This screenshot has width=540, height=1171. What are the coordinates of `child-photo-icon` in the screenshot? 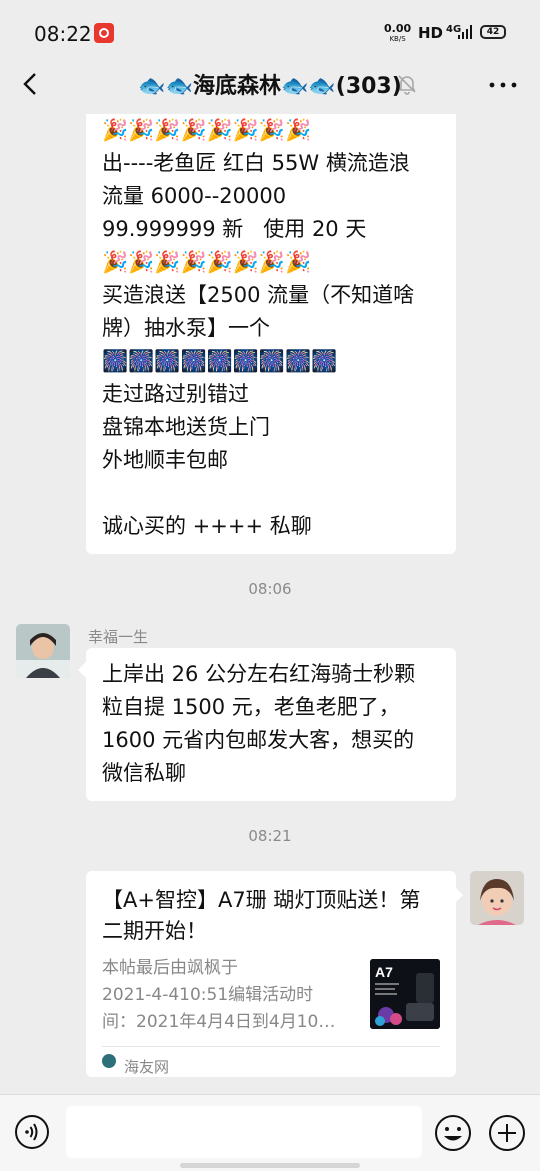 It's located at (497, 898).